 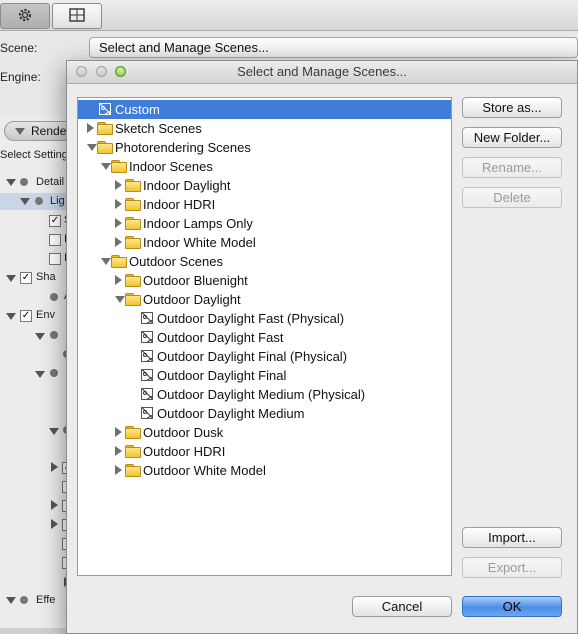 What do you see at coordinates (264, 204) in the screenshot?
I see `tree-folder-row: Indoor HDRI` at bounding box center [264, 204].